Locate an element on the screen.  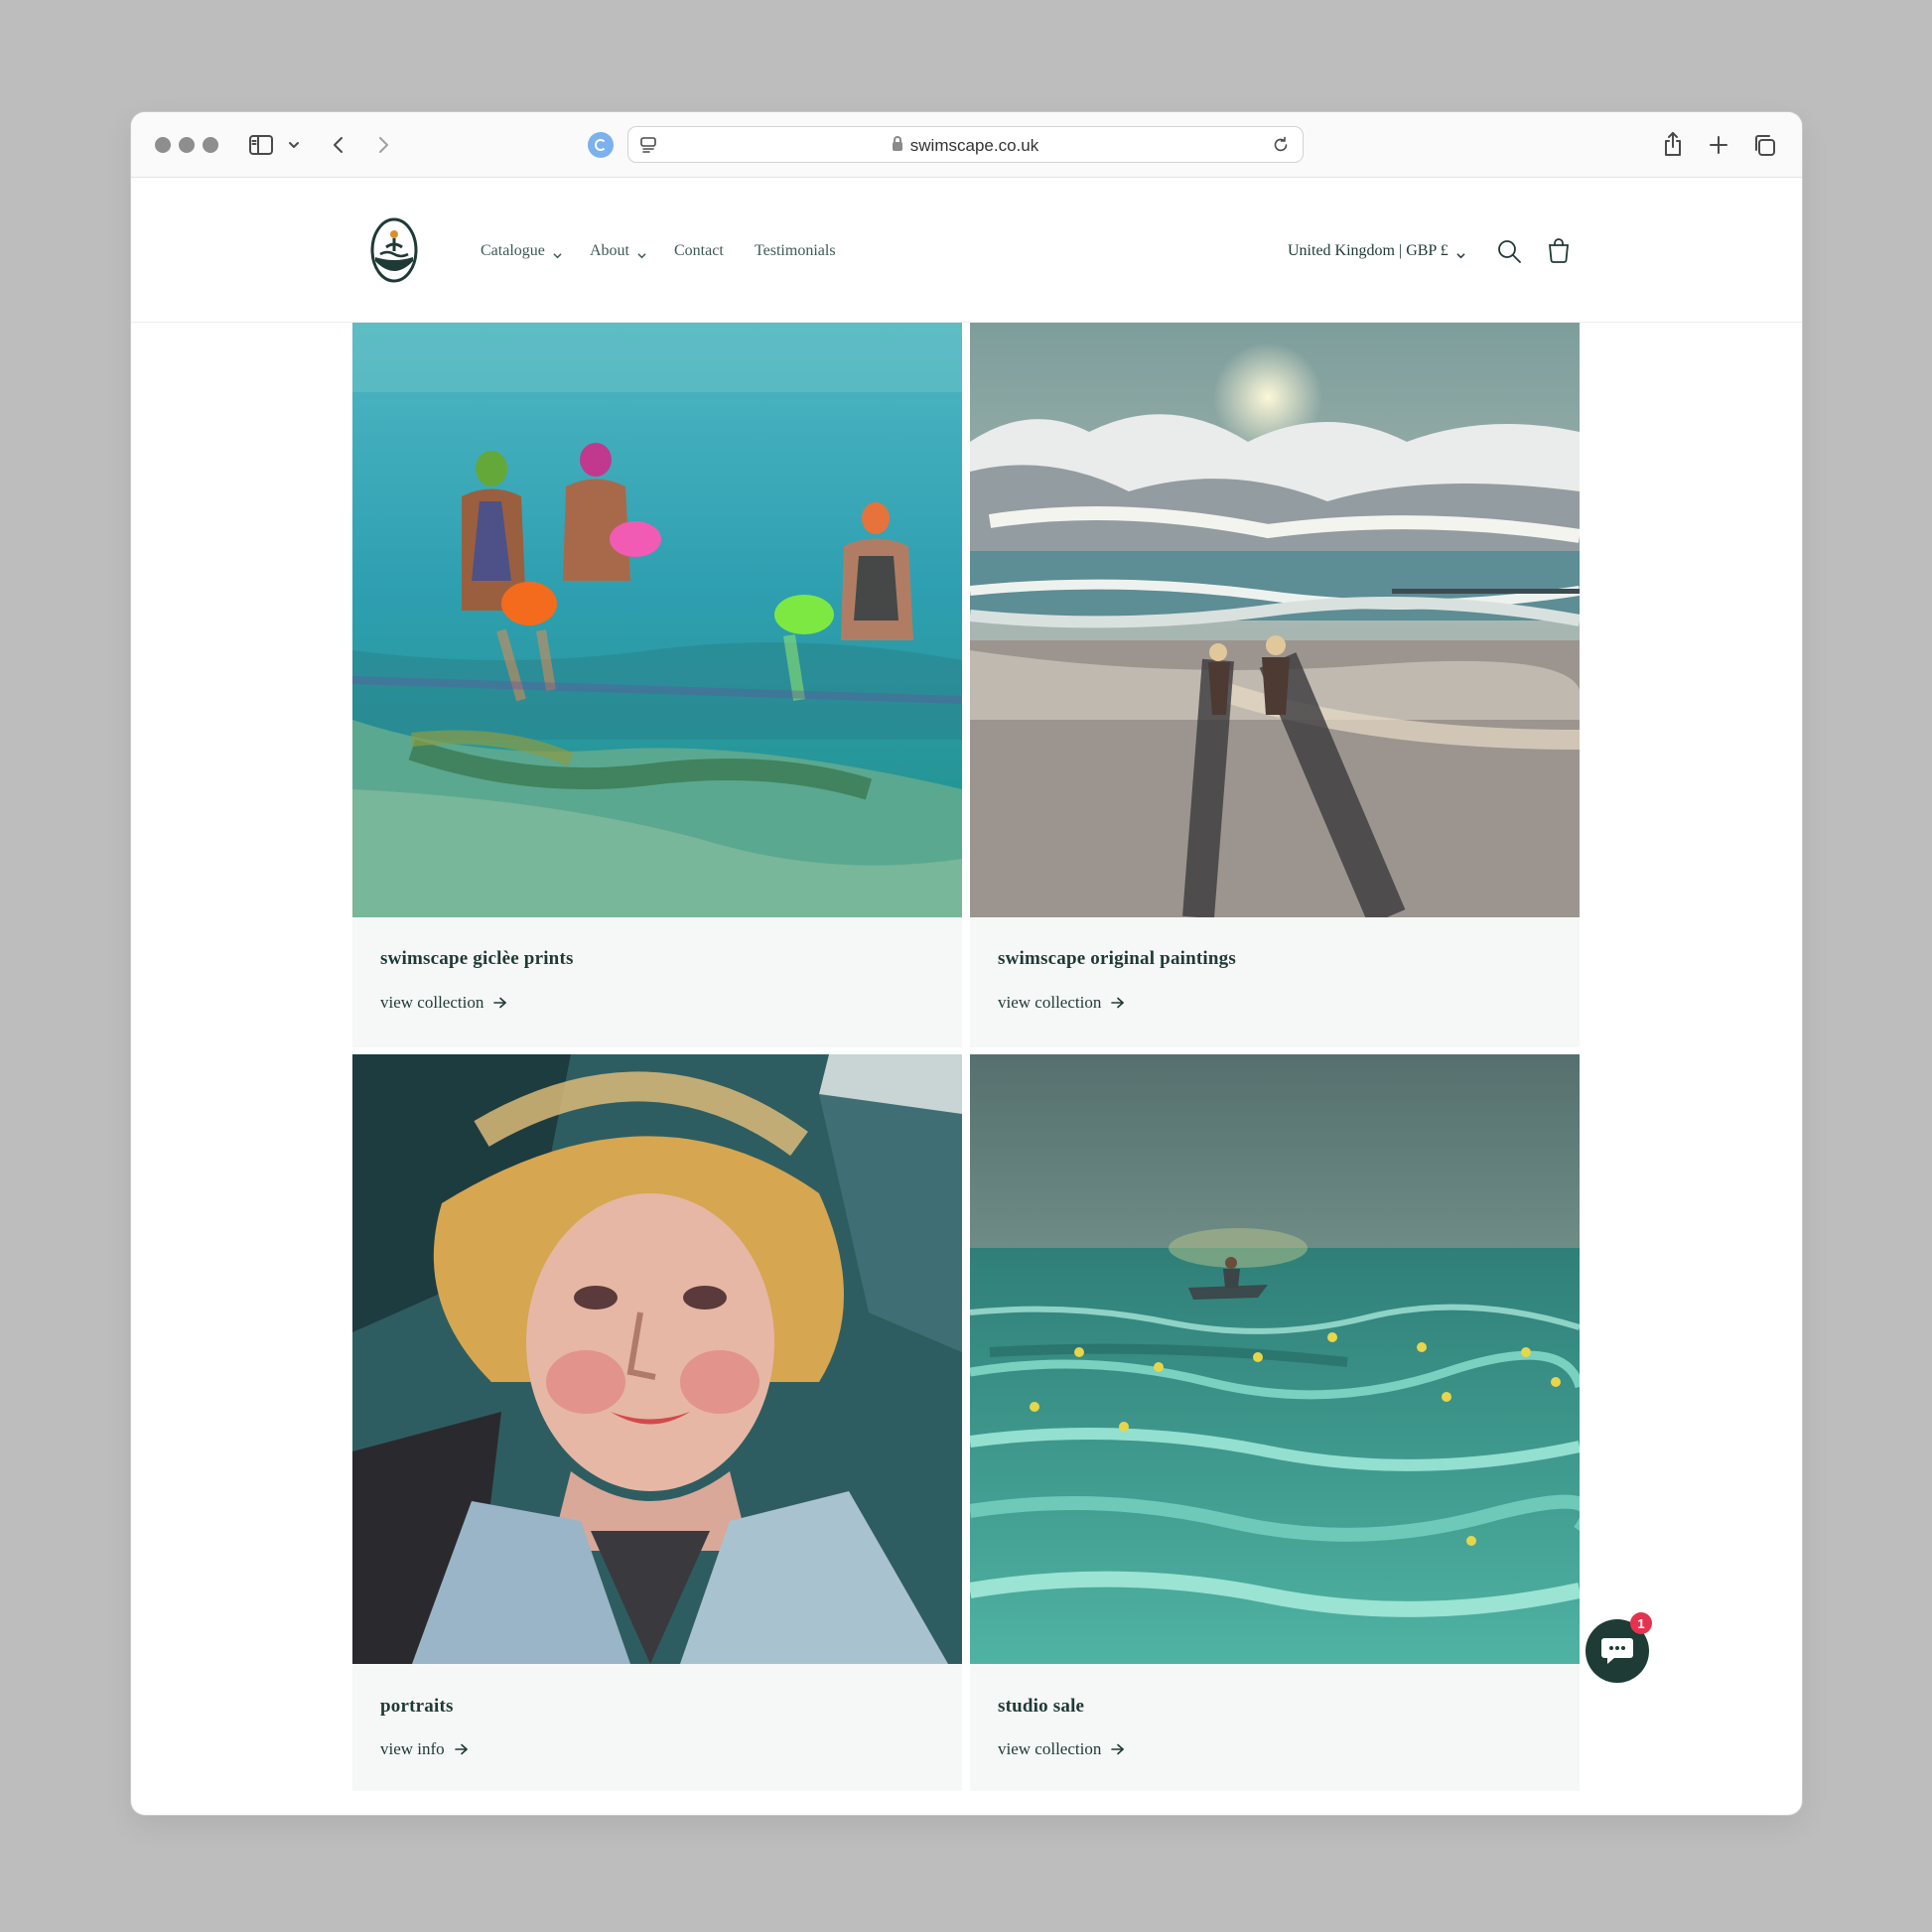
extension-icon is located at coordinates (601, 145).